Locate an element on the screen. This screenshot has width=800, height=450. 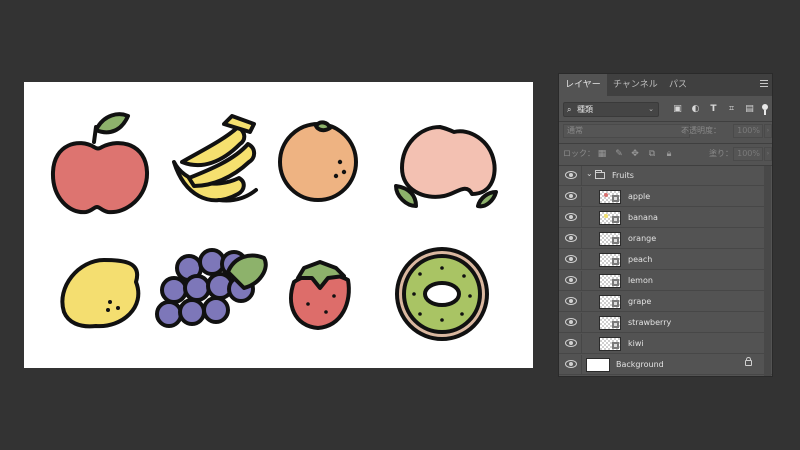
tab-channels: チャンネル is located at coordinates (635, 85).